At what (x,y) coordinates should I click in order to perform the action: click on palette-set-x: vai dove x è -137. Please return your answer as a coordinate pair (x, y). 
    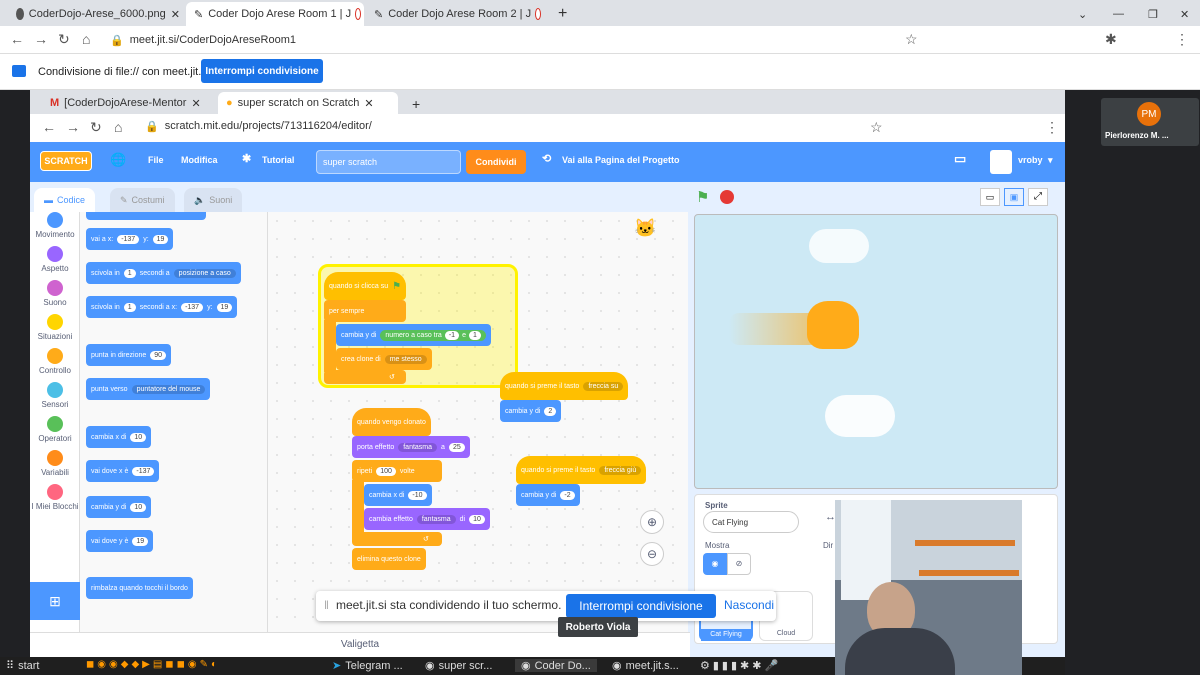
    Looking at the image, I should click on (123, 471).